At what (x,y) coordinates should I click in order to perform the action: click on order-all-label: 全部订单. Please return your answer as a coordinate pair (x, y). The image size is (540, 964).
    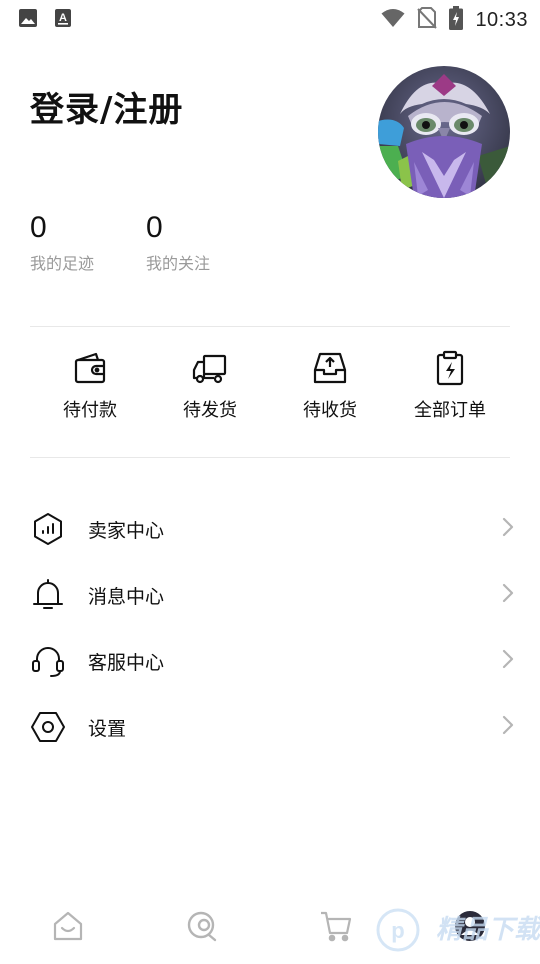
    Looking at the image, I should click on (450, 410).